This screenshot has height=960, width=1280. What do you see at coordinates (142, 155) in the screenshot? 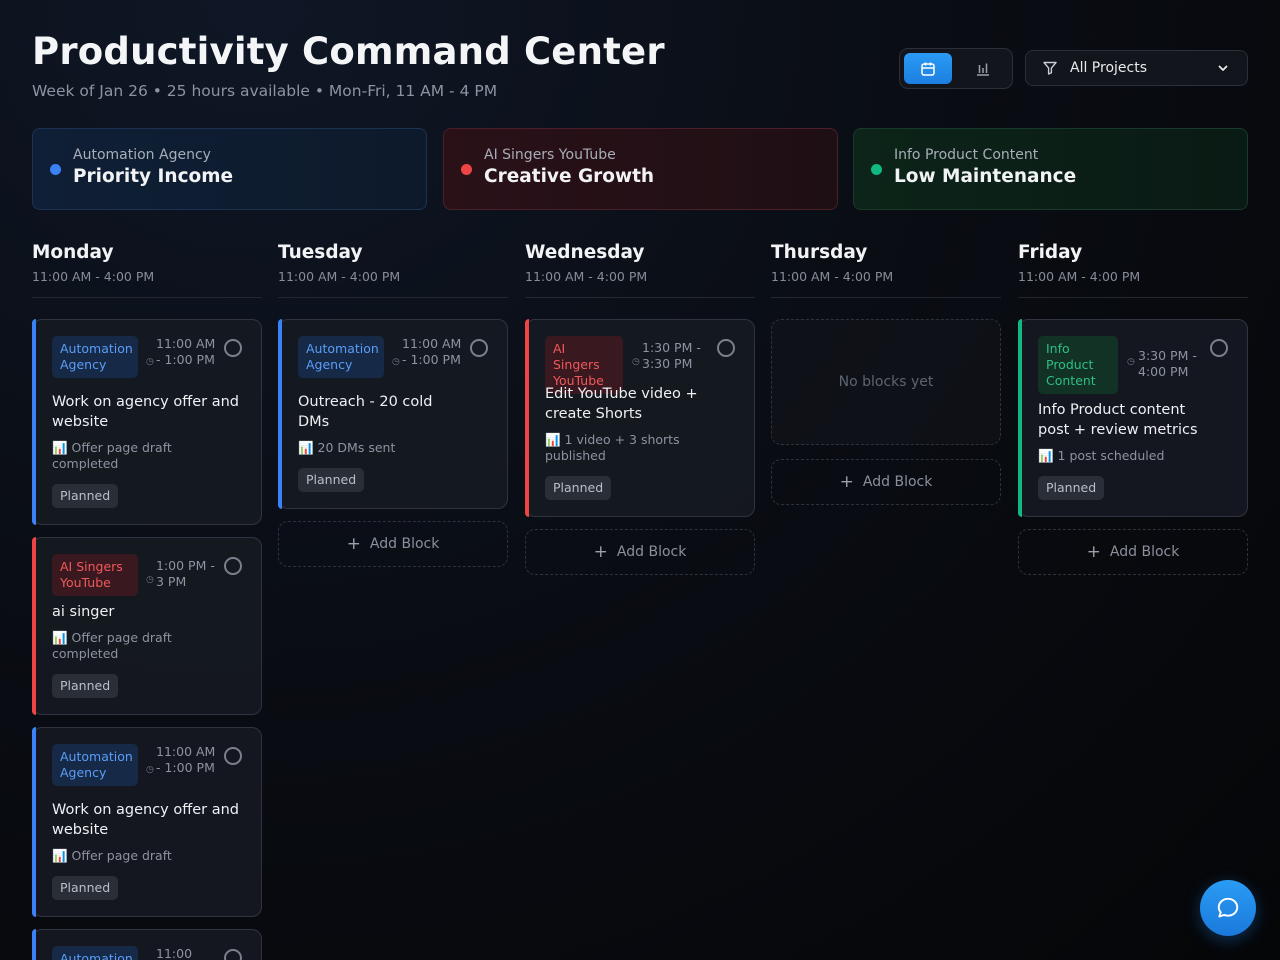
I see `project-name: Automation Agency` at bounding box center [142, 155].